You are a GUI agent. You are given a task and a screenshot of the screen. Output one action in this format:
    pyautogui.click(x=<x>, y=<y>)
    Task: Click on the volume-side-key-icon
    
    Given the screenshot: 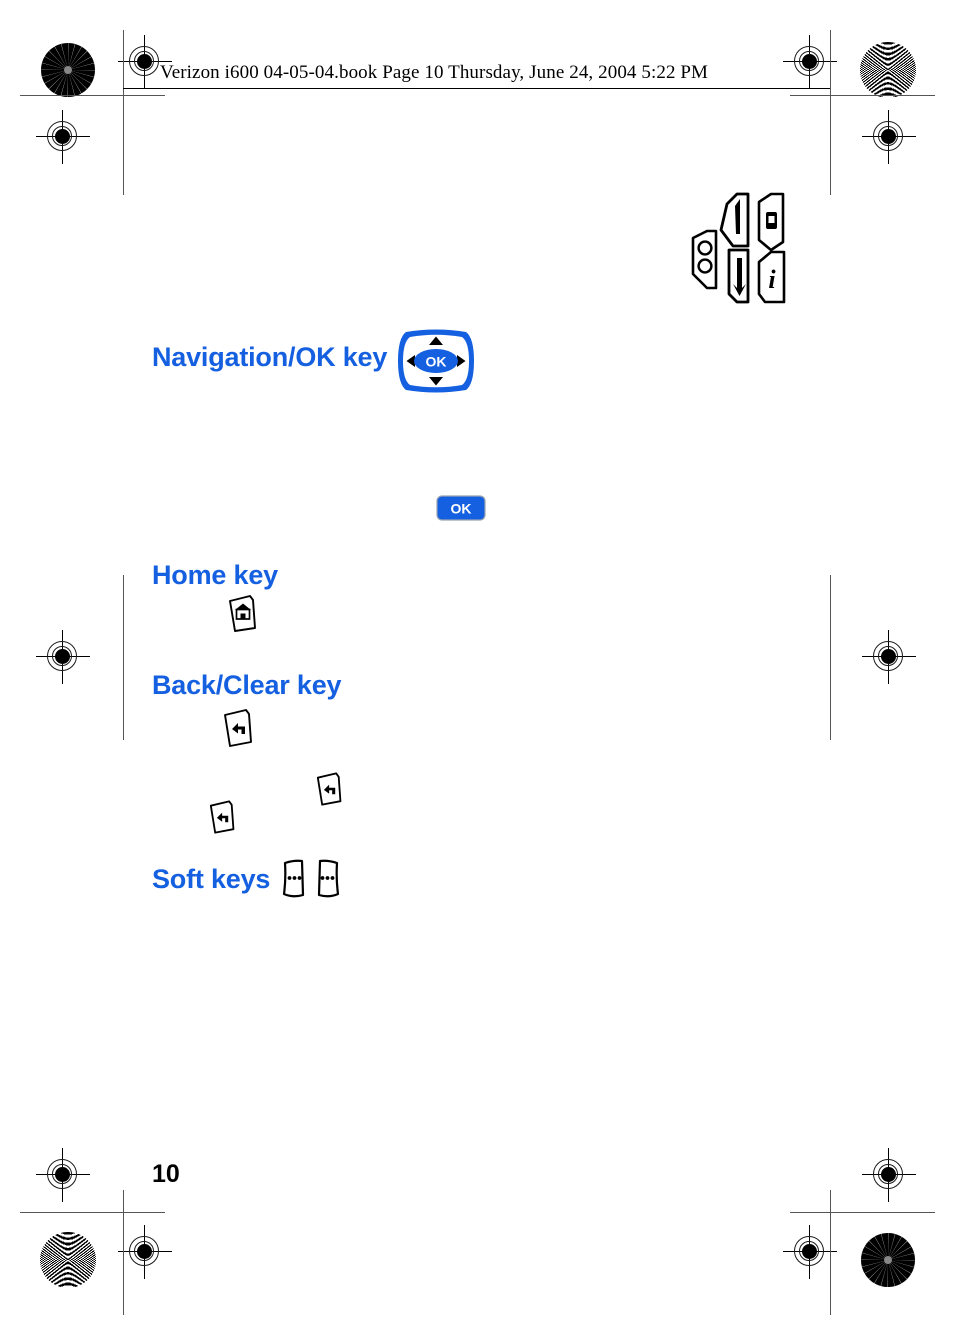 What is the action you would take?
    pyautogui.click(x=704, y=259)
    